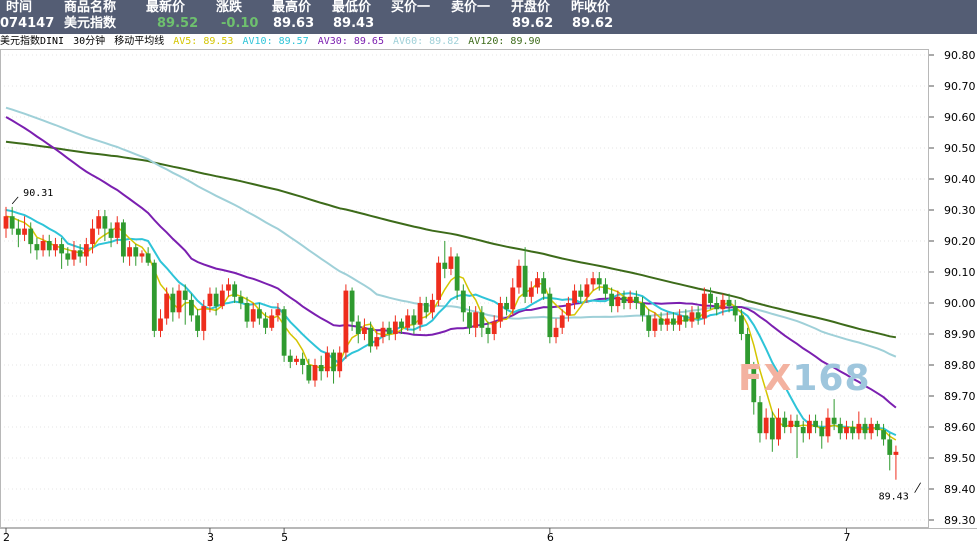 Image resolution: width=977 pixels, height=545 pixels. Describe the element at coordinates (960, 179) in the screenshot. I see `y-tick-label: 90.40` at that location.